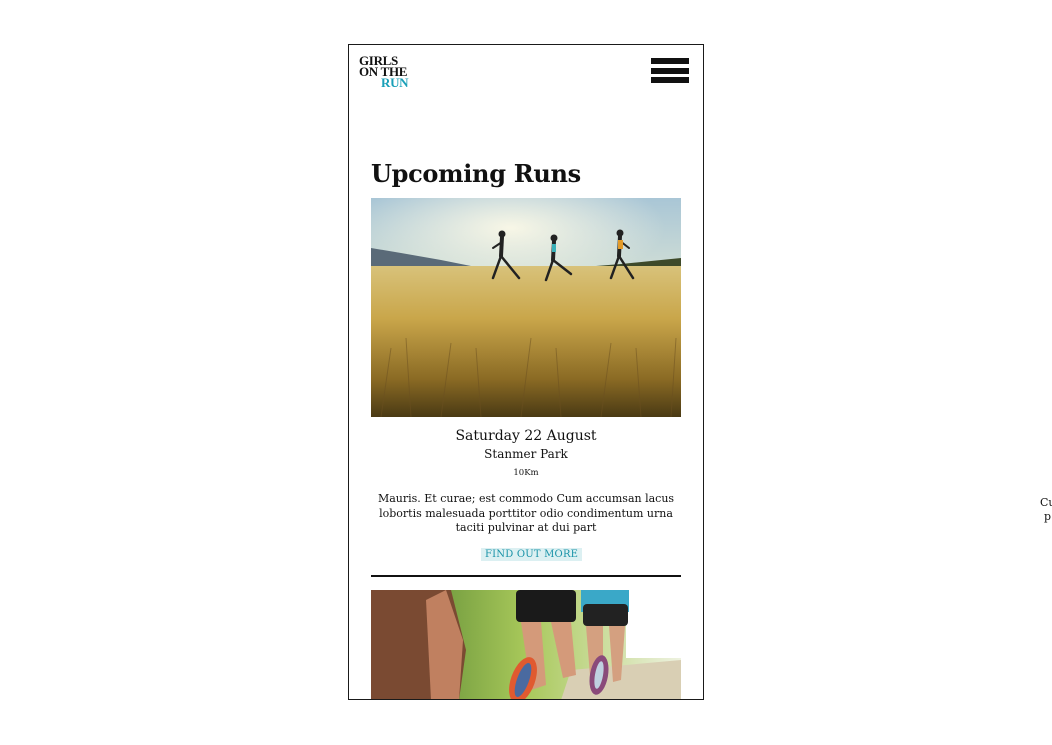  What do you see at coordinates (476, 173) in the screenshot?
I see `page-title: Upcoming Runs` at bounding box center [476, 173].